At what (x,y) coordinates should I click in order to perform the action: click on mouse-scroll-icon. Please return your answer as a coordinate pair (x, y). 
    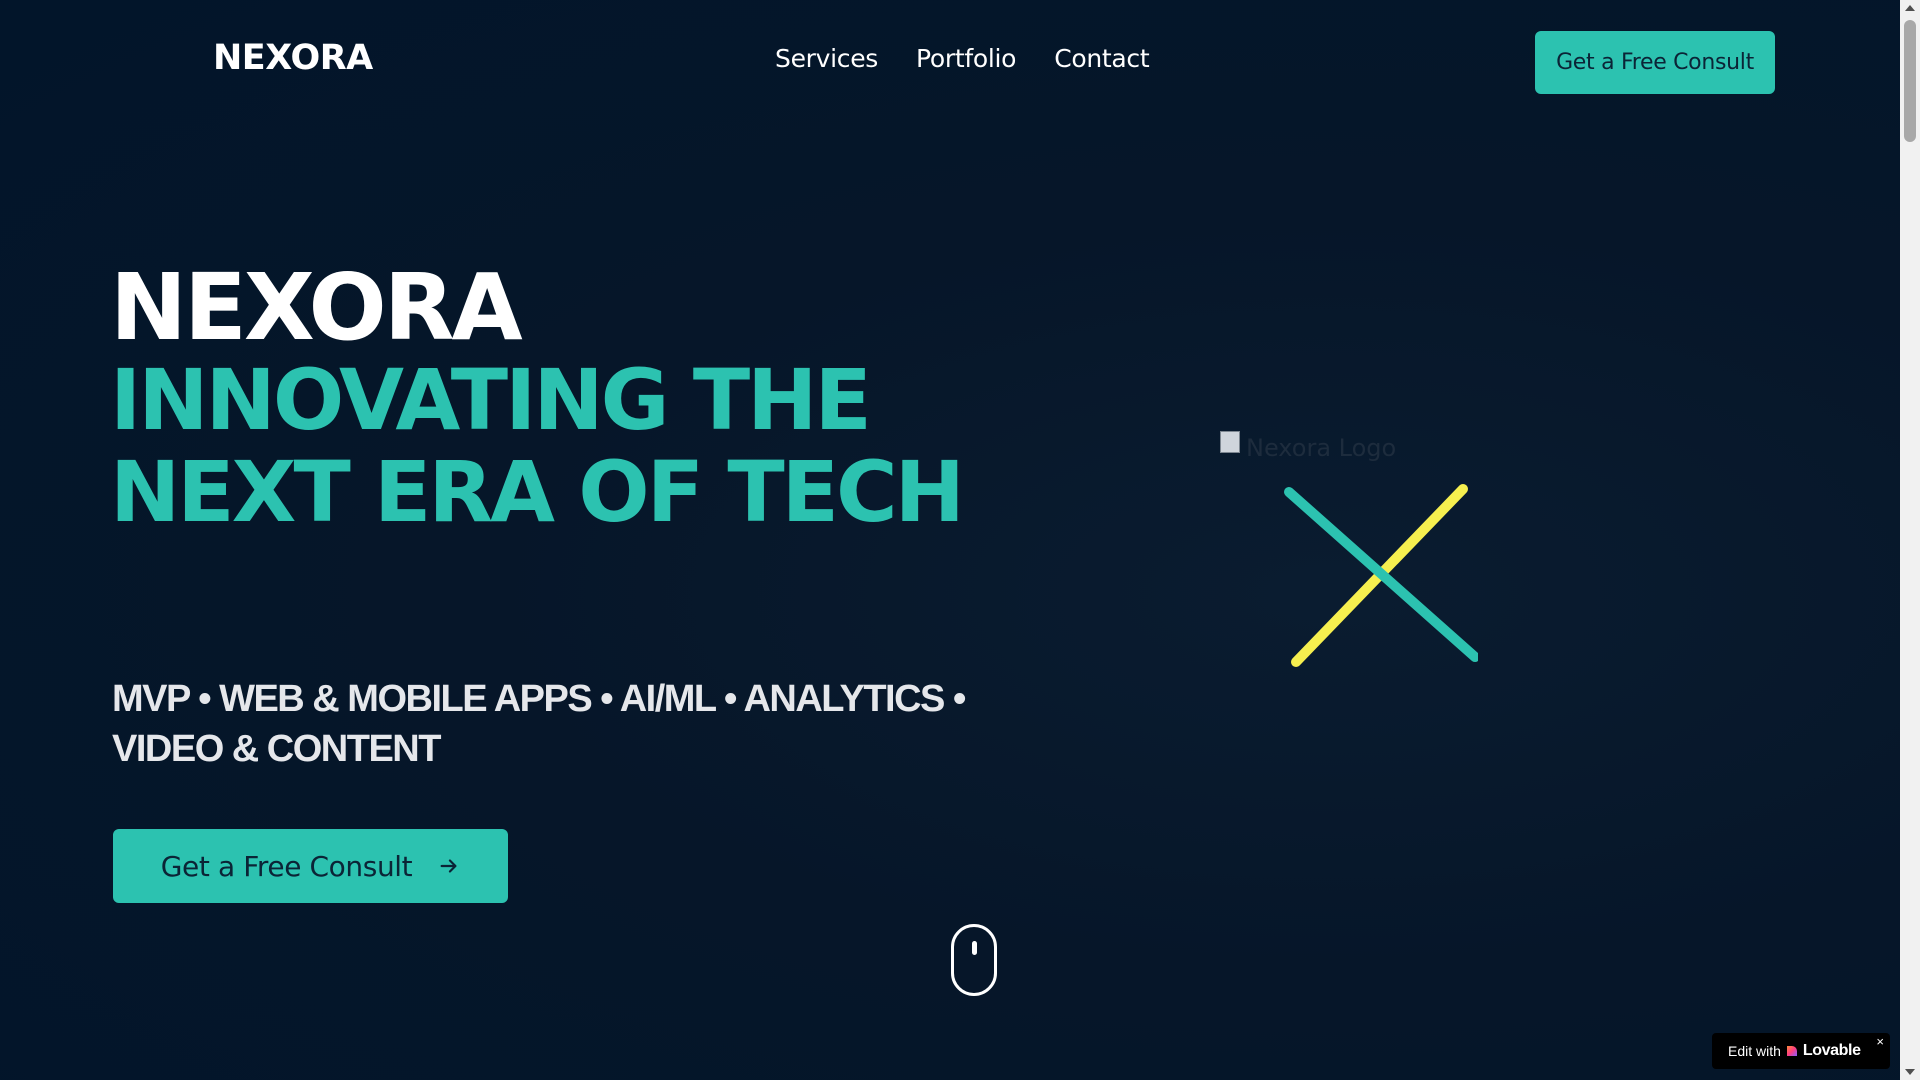
    Looking at the image, I should click on (974, 960).